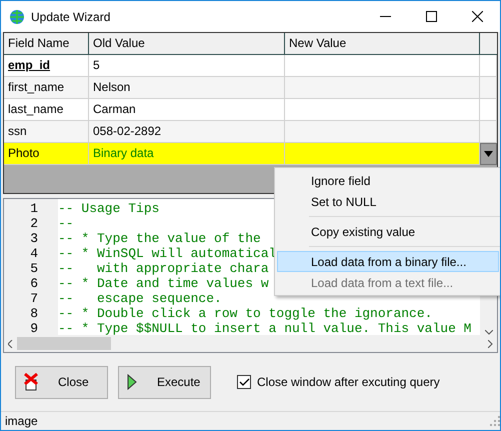  What do you see at coordinates (71, 17) in the screenshot?
I see `window-title: Update Wizard` at bounding box center [71, 17].